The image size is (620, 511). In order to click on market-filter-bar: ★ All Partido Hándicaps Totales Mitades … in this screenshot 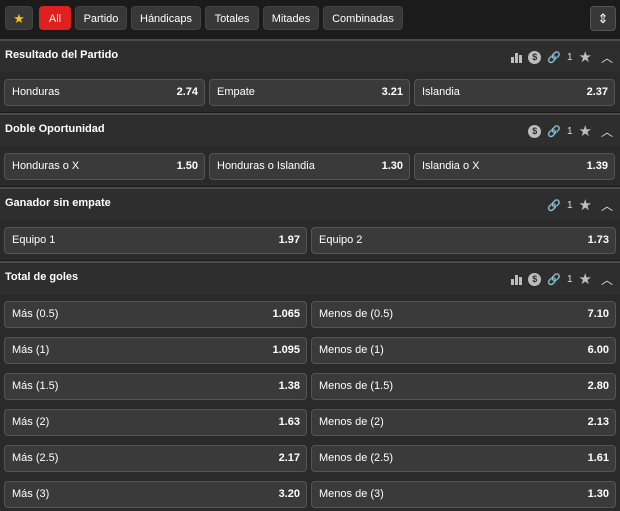, I will do `click(310, 18)`.